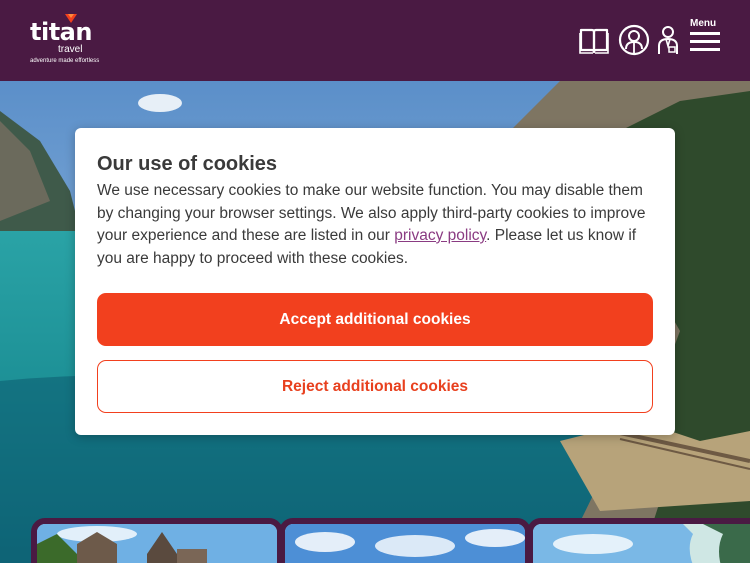 The width and height of the screenshot is (750, 563). What do you see at coordinates (668, 40) in the screenshot?
I see `agent-icon` at bounding box center [668, 40].